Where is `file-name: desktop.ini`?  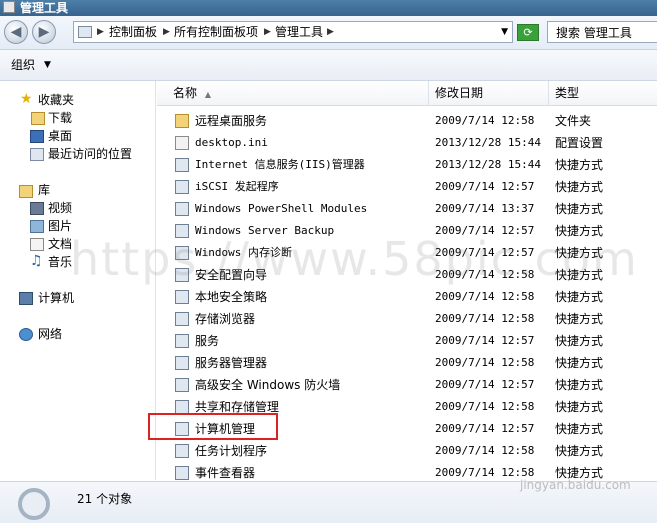
file-name: desktop.ini is located at coordinates (231, 142).